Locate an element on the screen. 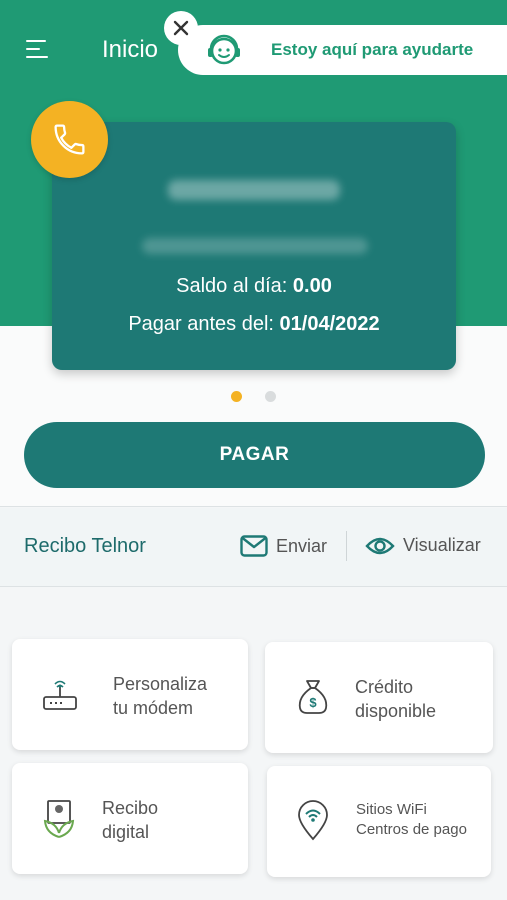 This screenshot has width=507, height=900. carousel-dot is located at coordinates (270, 396).